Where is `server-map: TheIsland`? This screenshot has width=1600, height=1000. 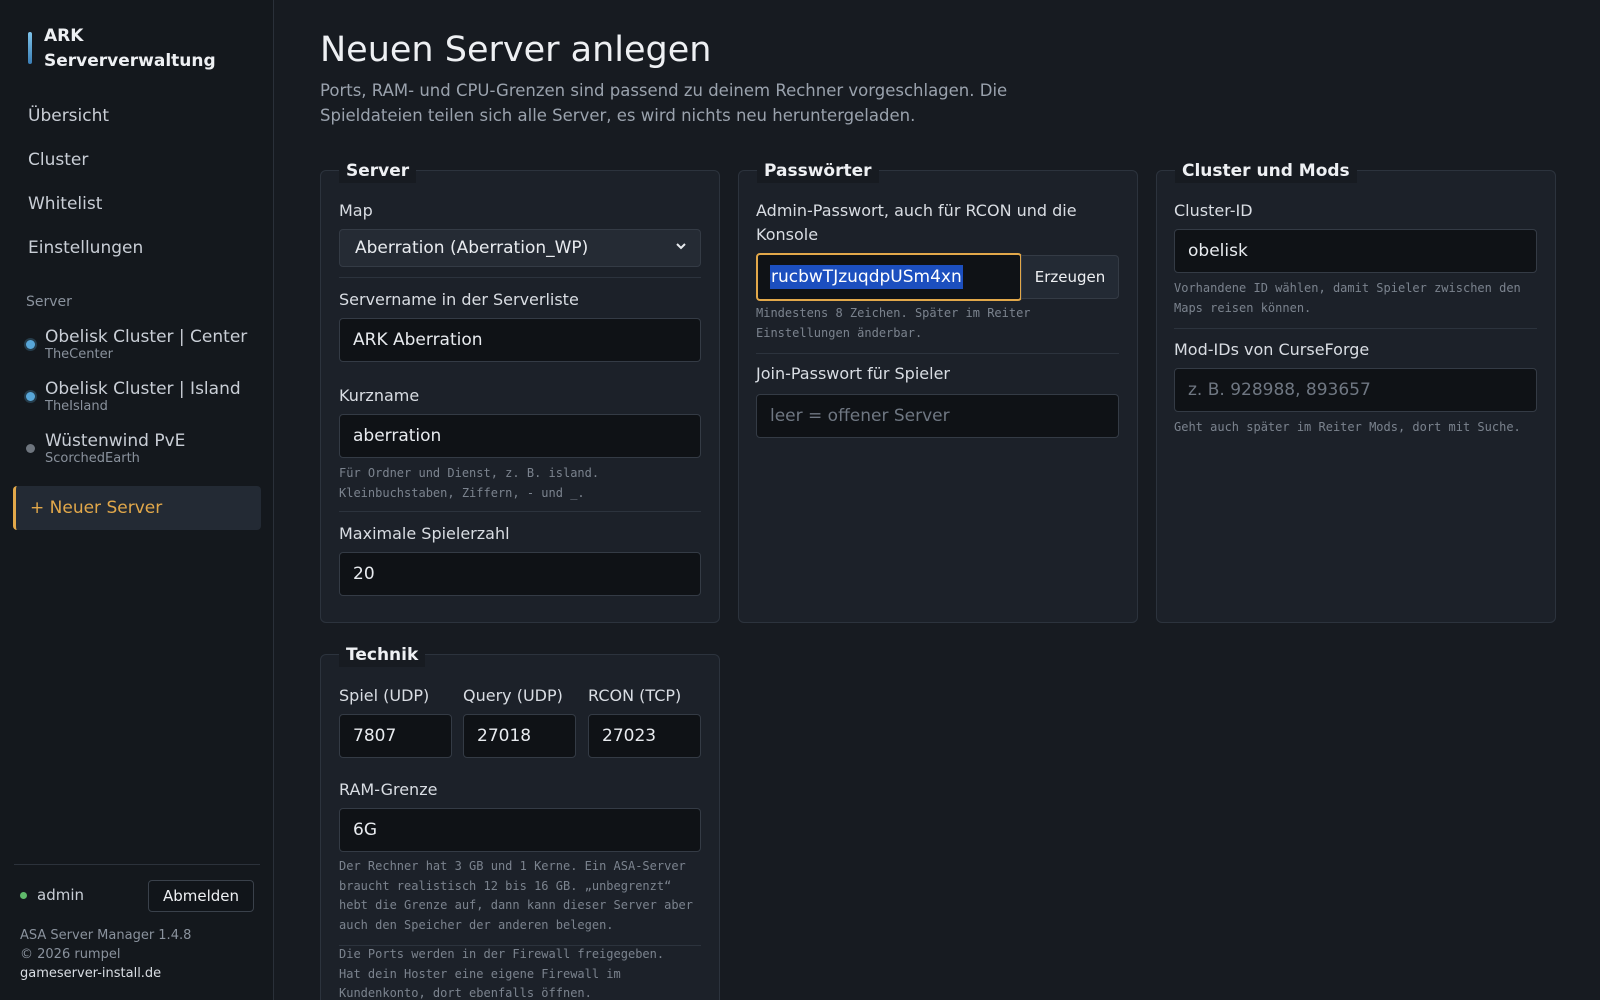
server-map: TheIsland is located at coordinates (76, 406).